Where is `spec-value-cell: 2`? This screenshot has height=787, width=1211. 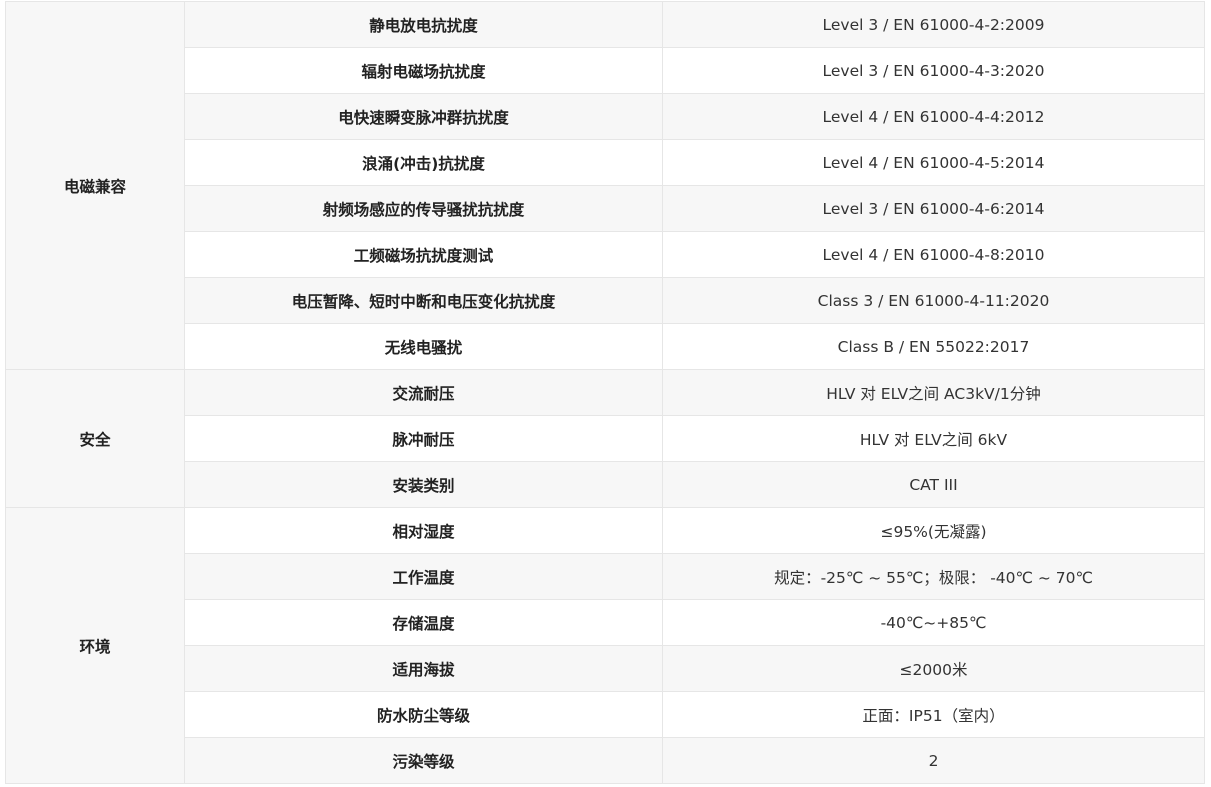 spec-value-cell: 2 is located at coordinates (933, 760).